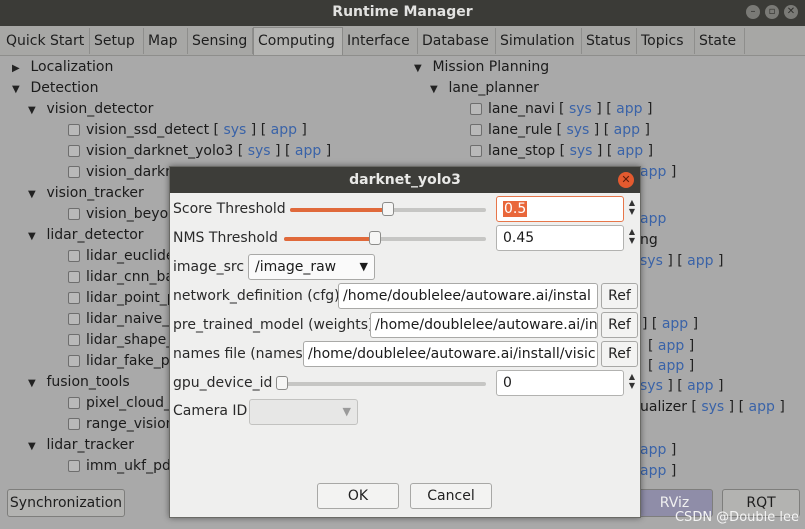 The width and height of the screenshot is (805, 529). What do you see at coordinates (86, 235) in the screenshot?
I see `tree-item-lidar-detector: ▼ lidar_detector` at bounding box center [86, 235].